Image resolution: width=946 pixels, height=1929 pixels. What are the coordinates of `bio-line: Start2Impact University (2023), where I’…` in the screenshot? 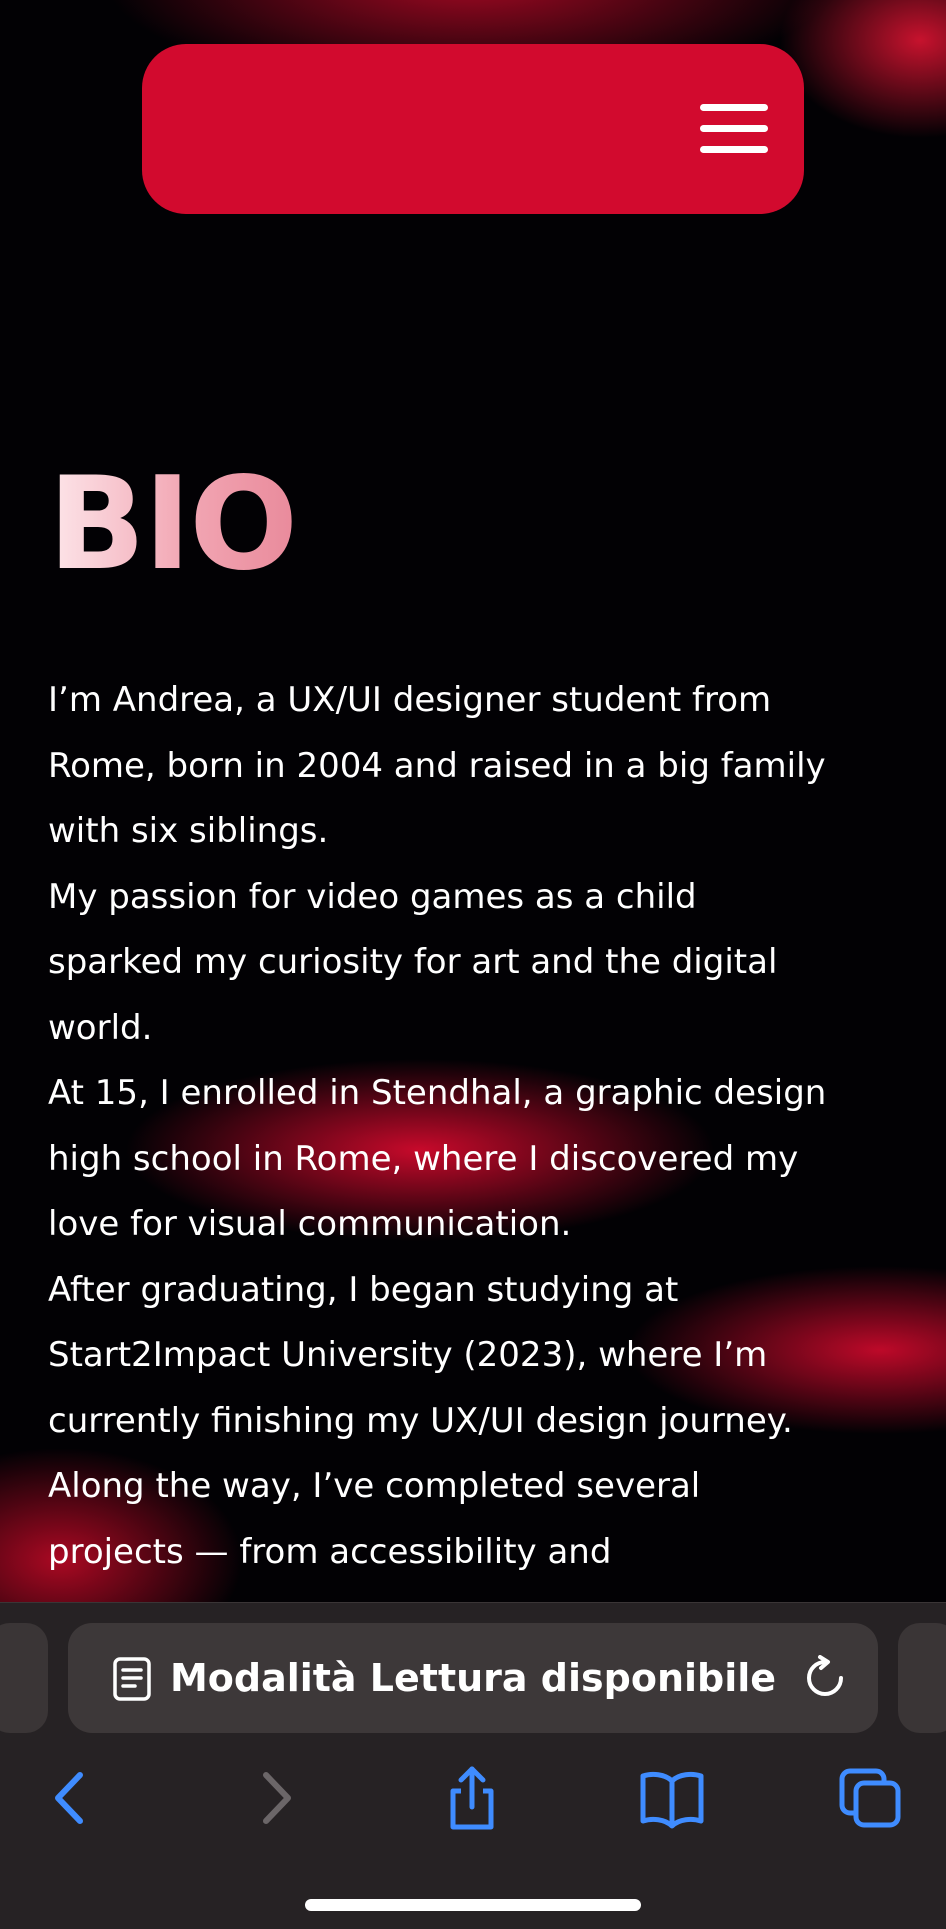 It's located at (408, 1355).